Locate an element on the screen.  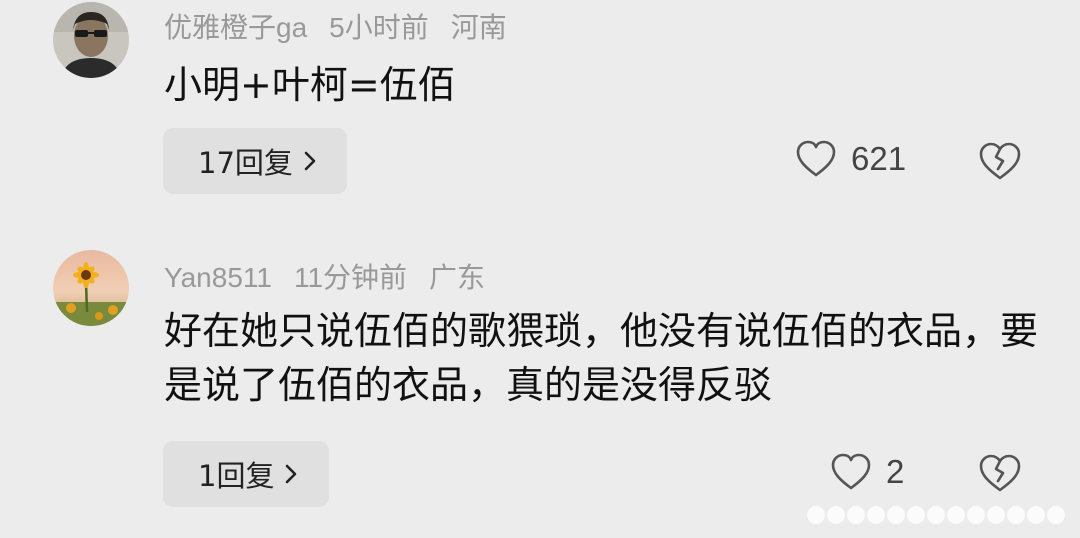
reply-count-label: 1回复 is located at coordinates (236, 476).